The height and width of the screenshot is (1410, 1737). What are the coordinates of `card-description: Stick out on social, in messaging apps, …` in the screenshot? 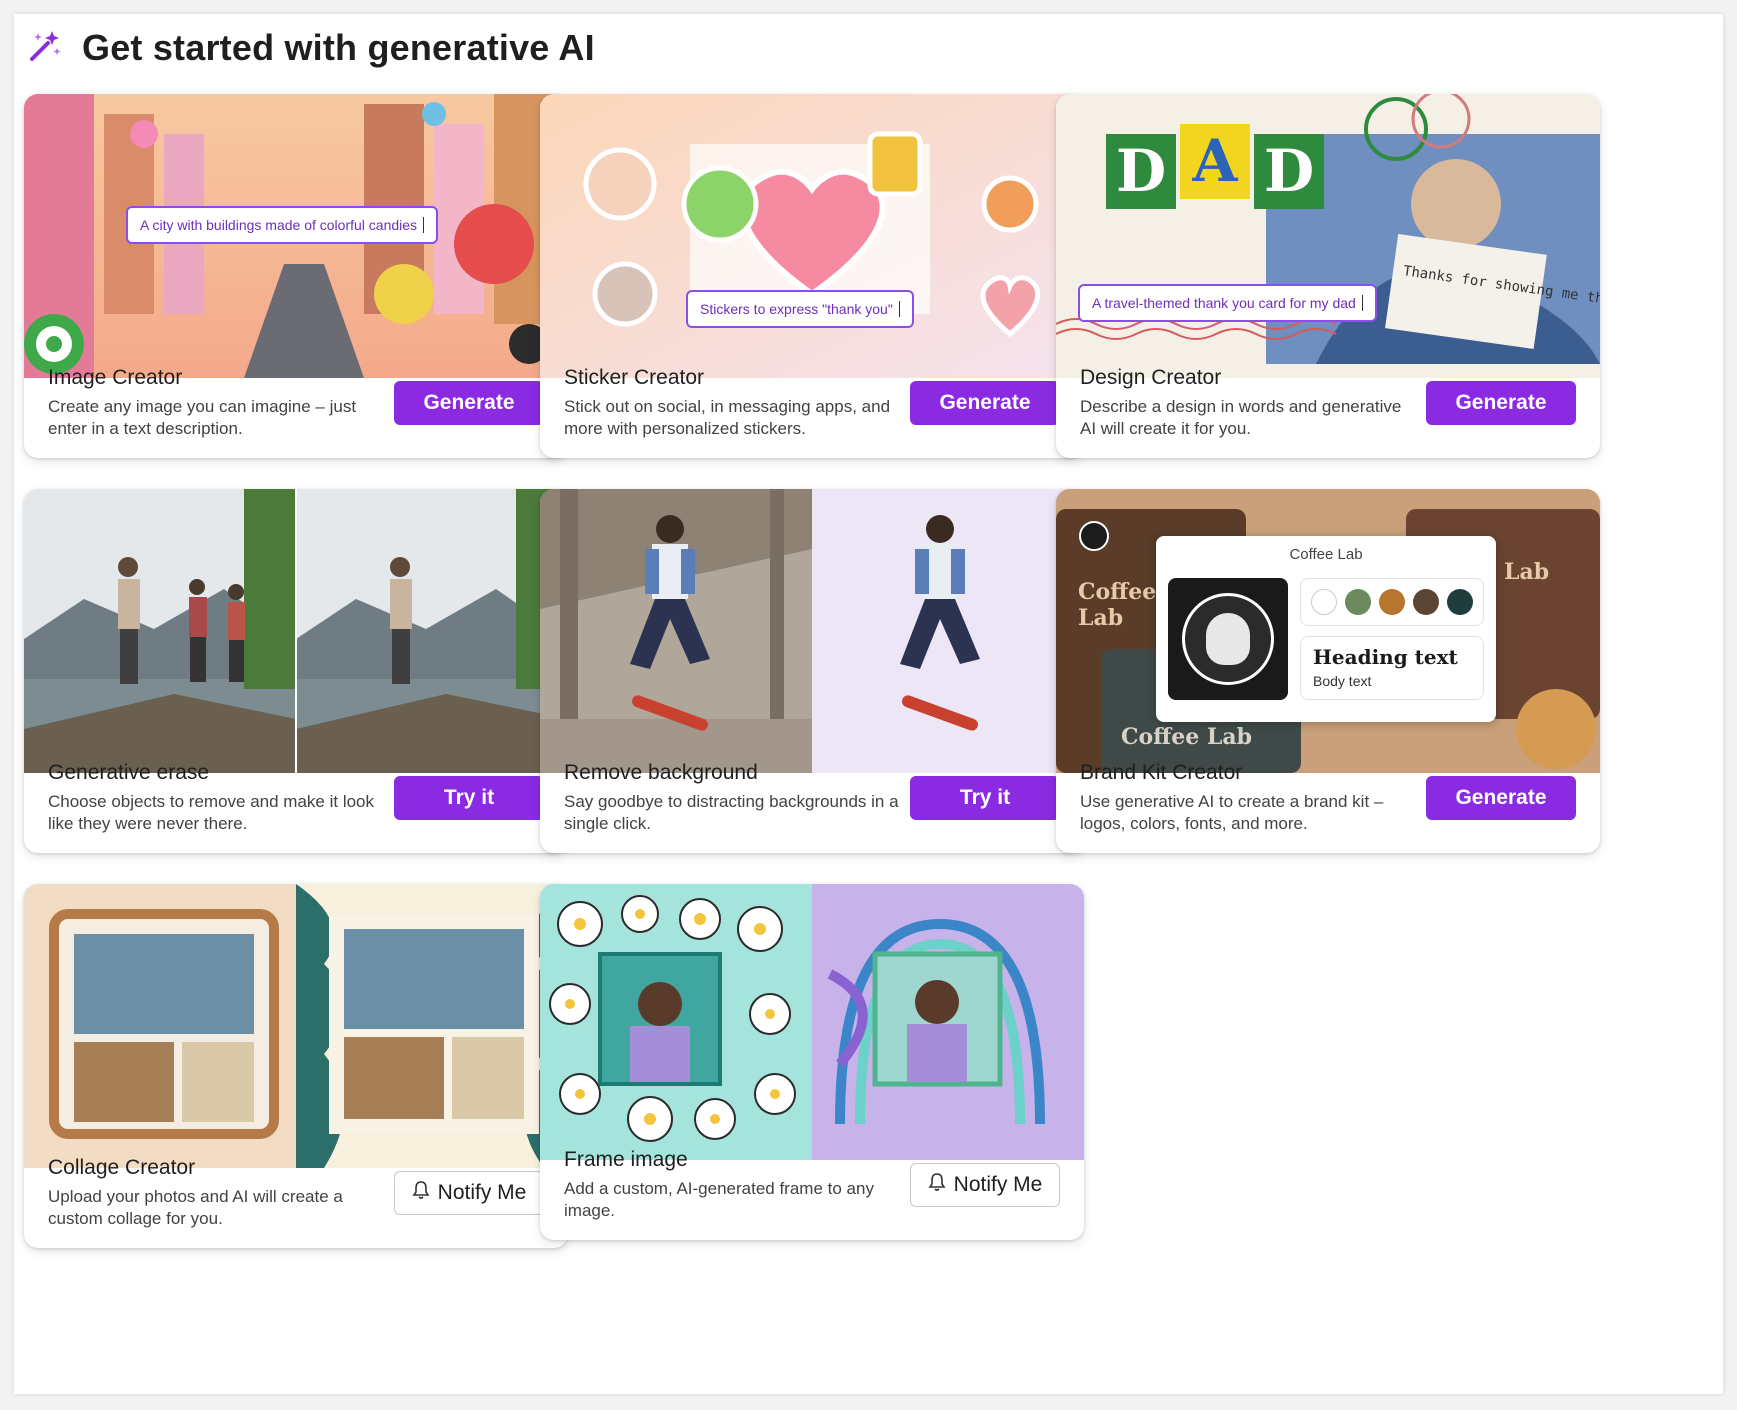 It's located at (727, 417).